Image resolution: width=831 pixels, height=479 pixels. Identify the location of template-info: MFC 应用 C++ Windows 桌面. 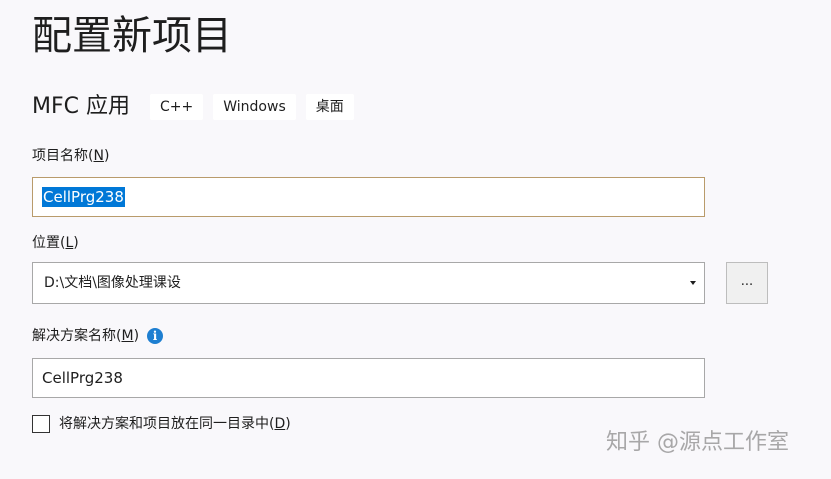
(198, 107).